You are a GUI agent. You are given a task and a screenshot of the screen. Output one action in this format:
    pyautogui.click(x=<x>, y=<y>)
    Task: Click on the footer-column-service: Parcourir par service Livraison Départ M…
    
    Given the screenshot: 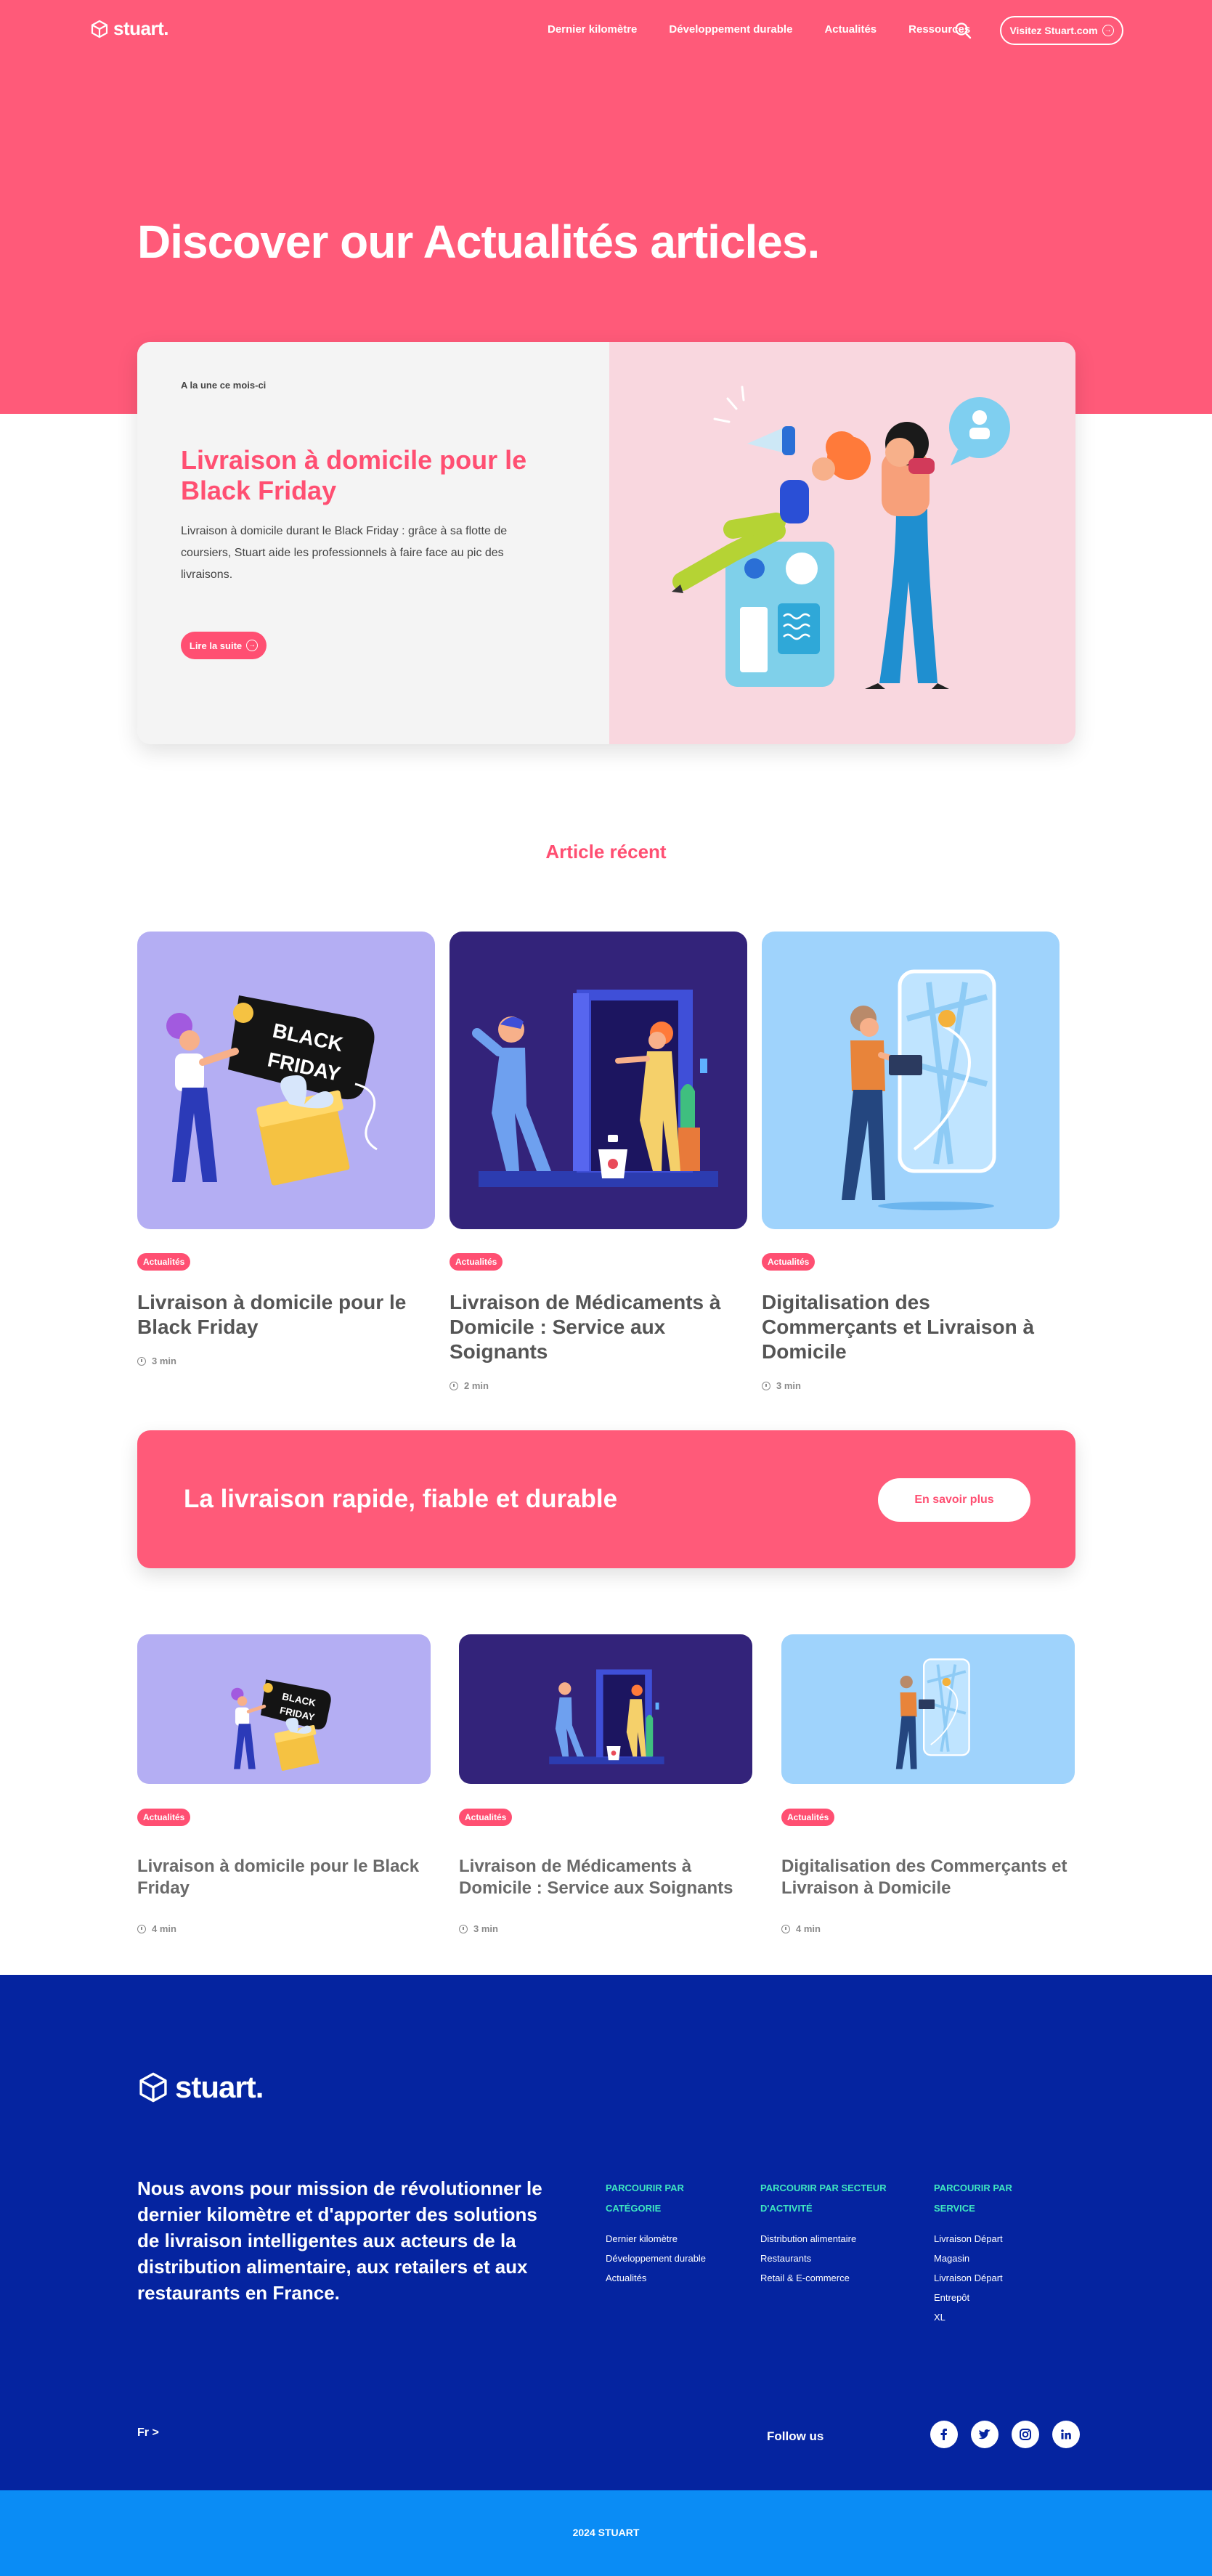 What is the action you would take?
    pyautogui.click(x=985, y=2252)
    